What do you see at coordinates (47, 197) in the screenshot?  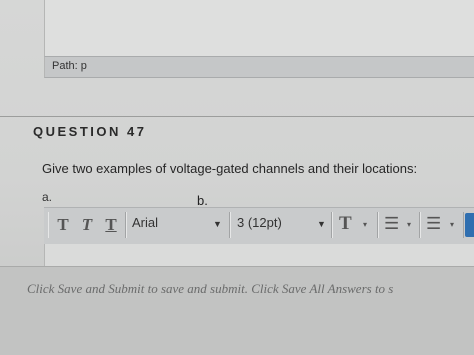 I see `answer-label-a: a.` at bounding box center [47, 197].